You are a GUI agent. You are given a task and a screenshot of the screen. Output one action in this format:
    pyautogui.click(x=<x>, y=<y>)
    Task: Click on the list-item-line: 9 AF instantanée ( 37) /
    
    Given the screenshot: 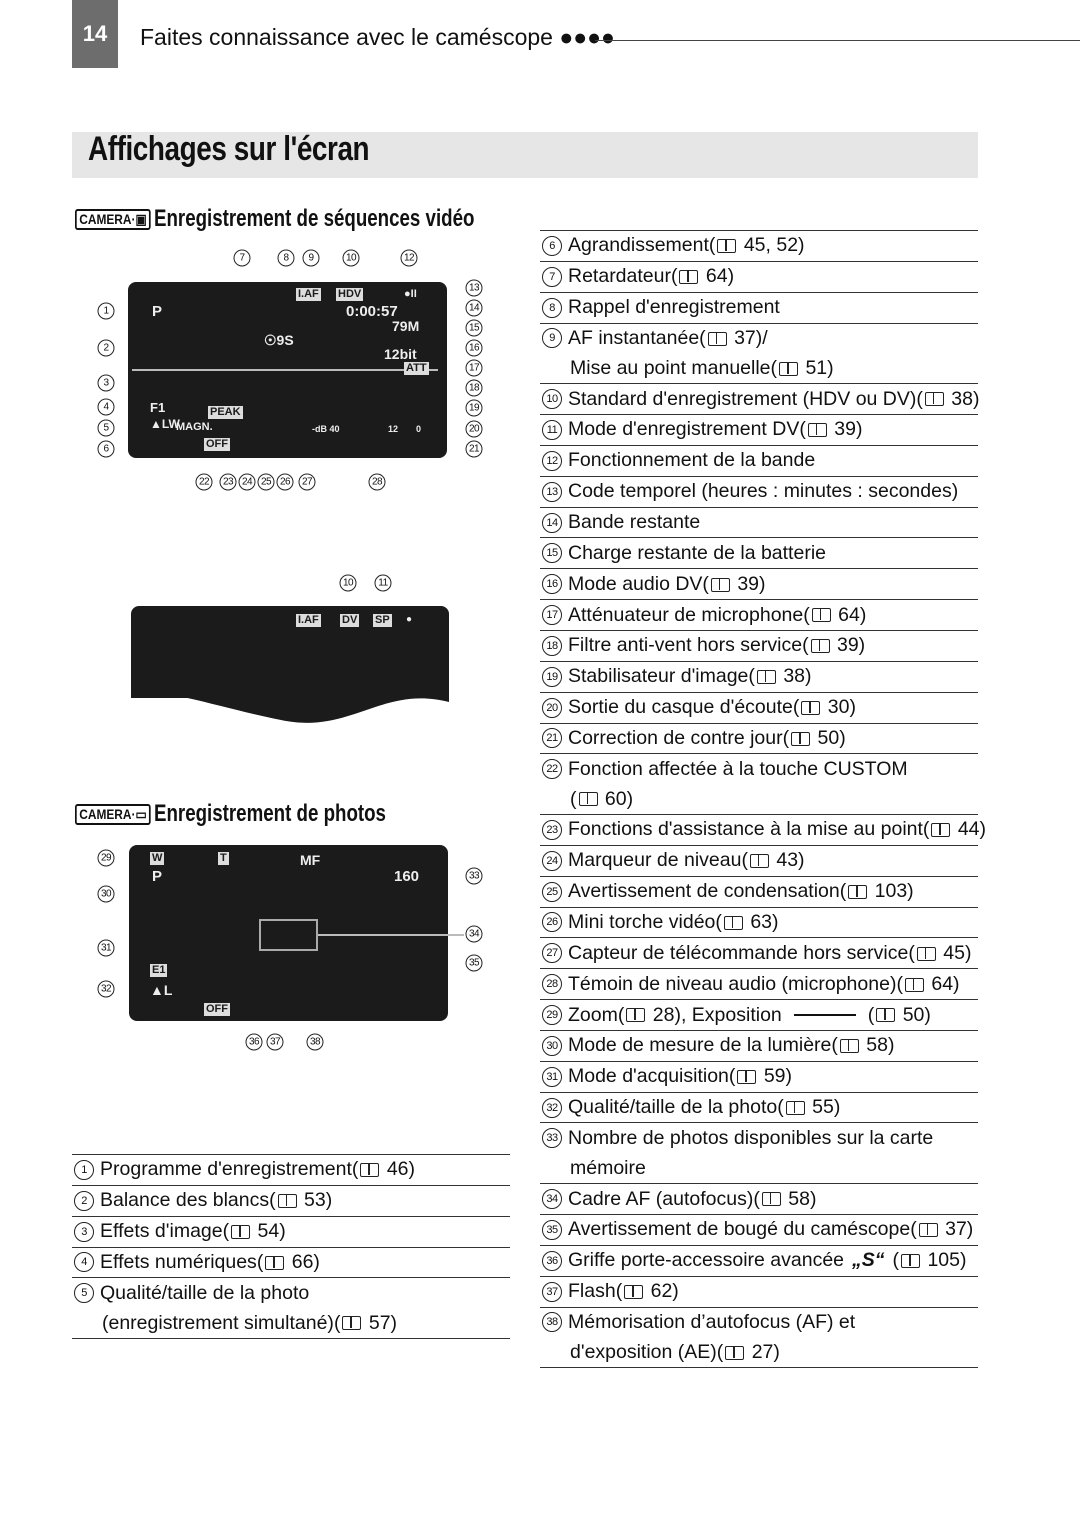 What is the action you would take?
    pyautogui.click(x=760, y=339)
    